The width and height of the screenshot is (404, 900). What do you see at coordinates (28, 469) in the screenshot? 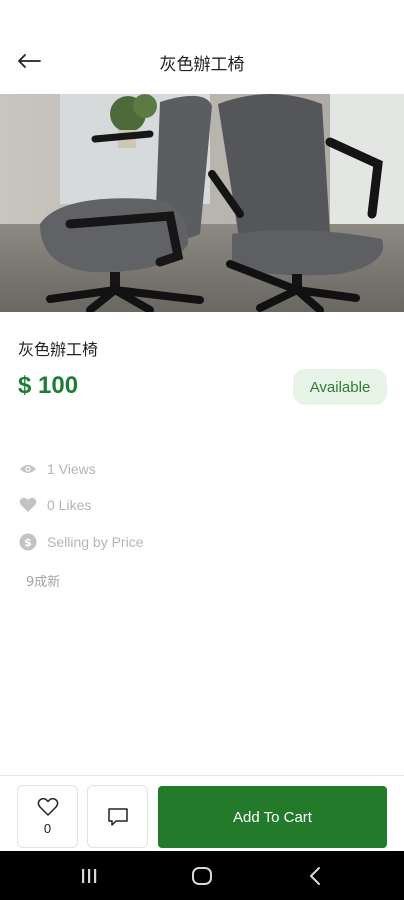
I see `eye-icon` at bounding box center [28, 469].